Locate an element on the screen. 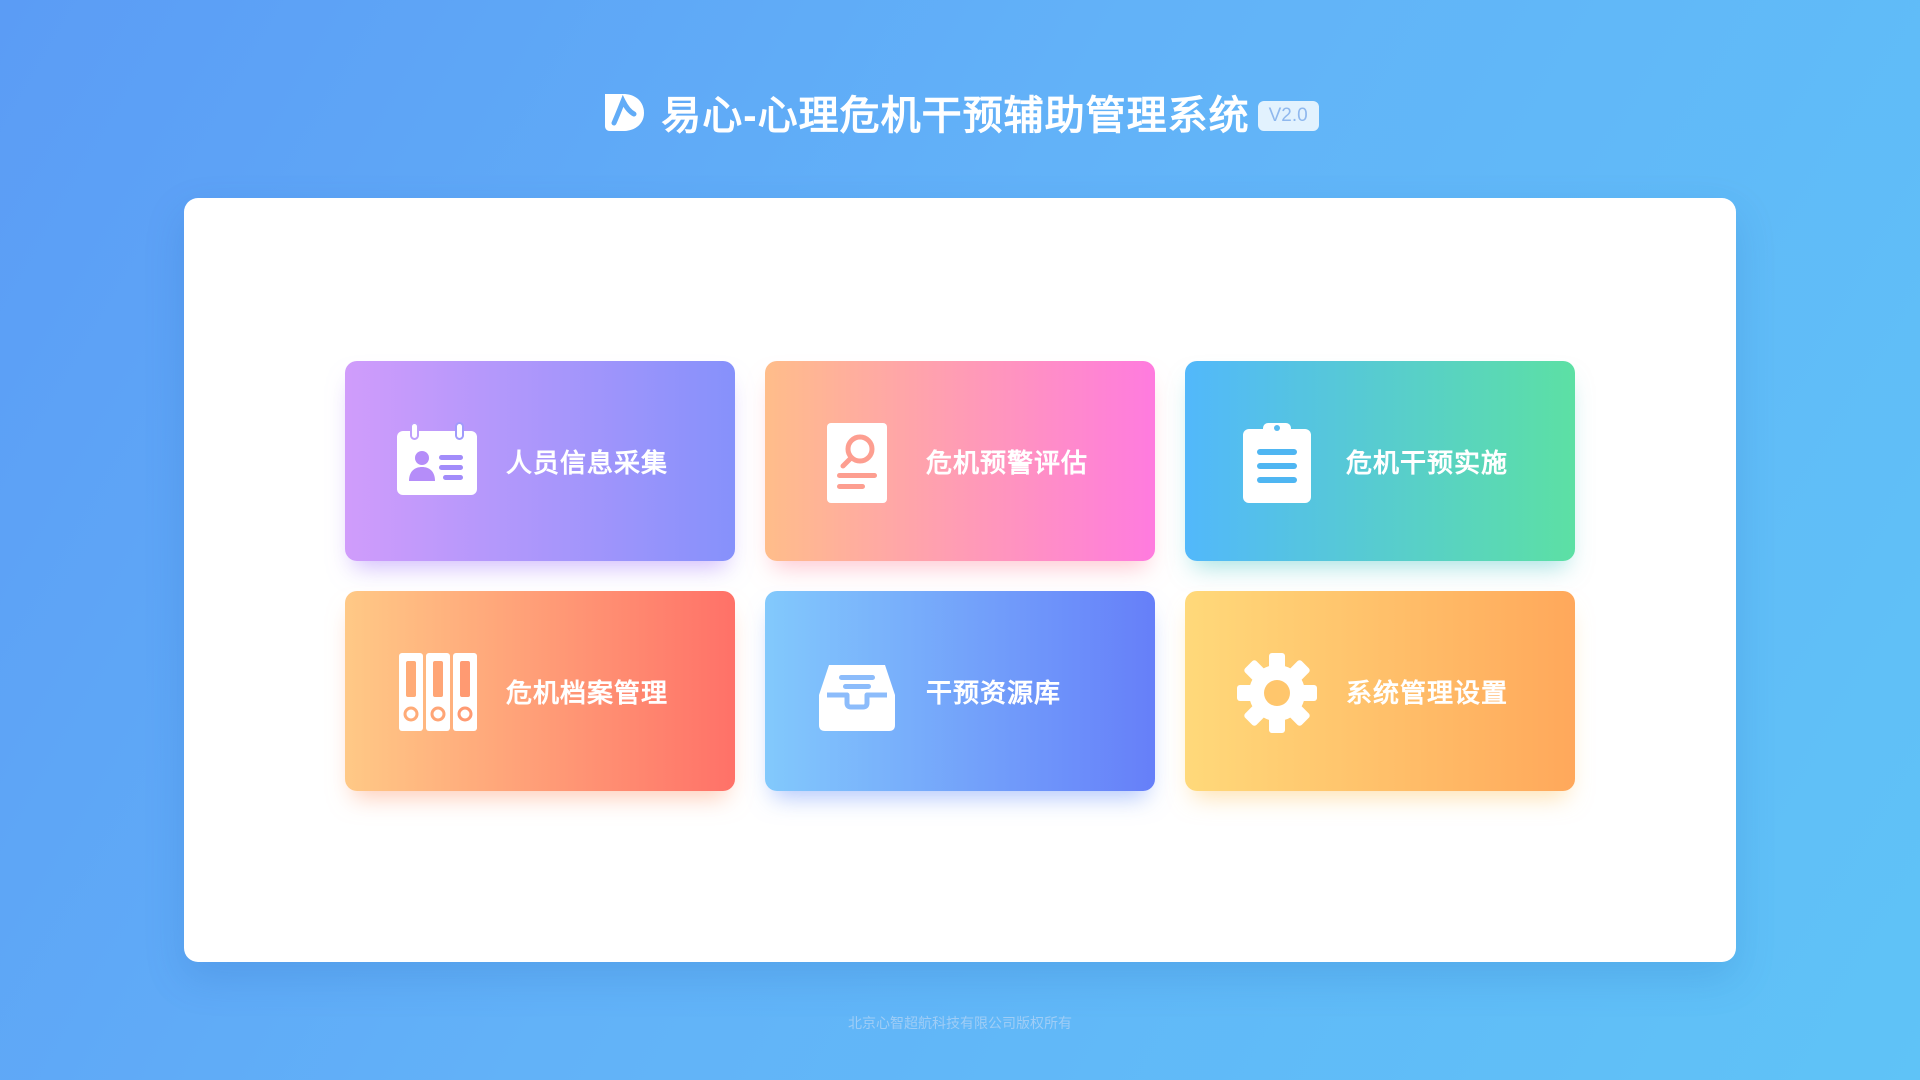 The image size is (1920, 1080). module-card-crisis-intervention: 危机干预实施 is located at coordinates (1380, 461).